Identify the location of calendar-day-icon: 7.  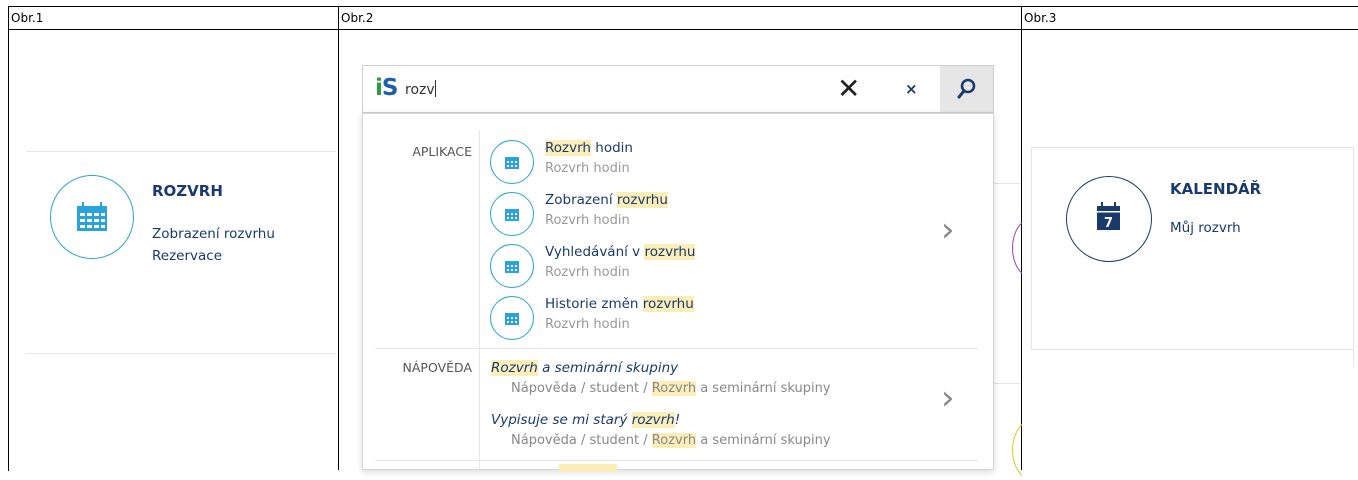
(1109, 219).